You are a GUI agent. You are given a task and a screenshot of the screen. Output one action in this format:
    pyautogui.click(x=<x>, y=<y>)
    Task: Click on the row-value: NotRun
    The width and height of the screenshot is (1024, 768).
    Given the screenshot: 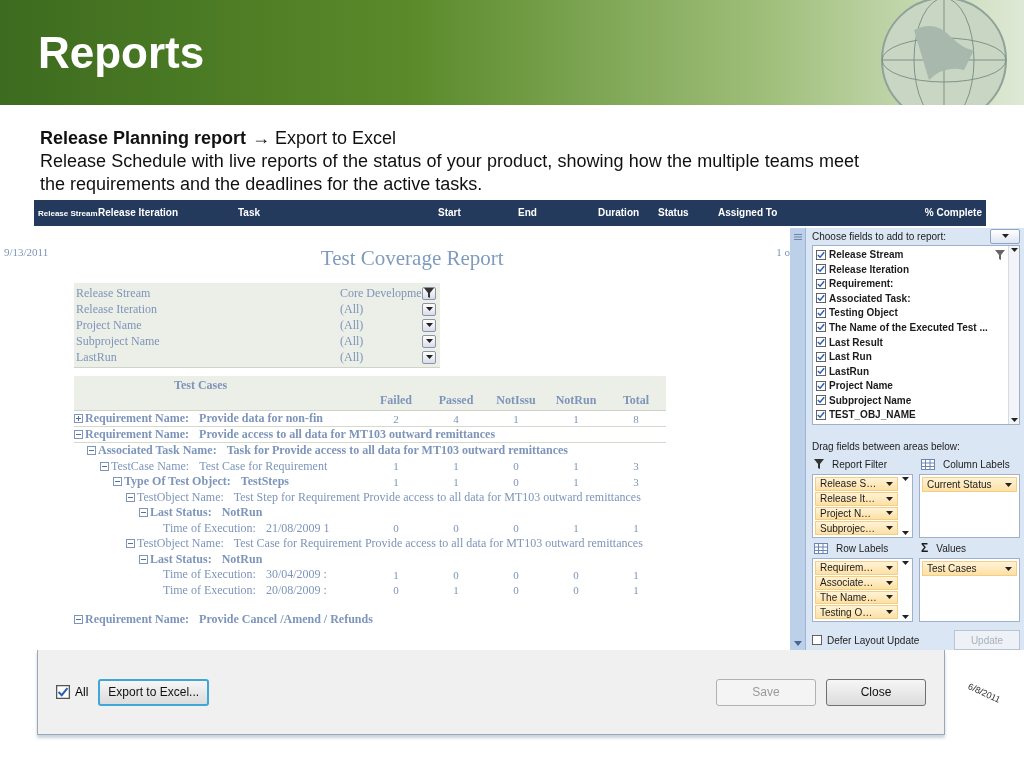 What is the action you would take?
    pyautogui.click(x=242, y=513)
    